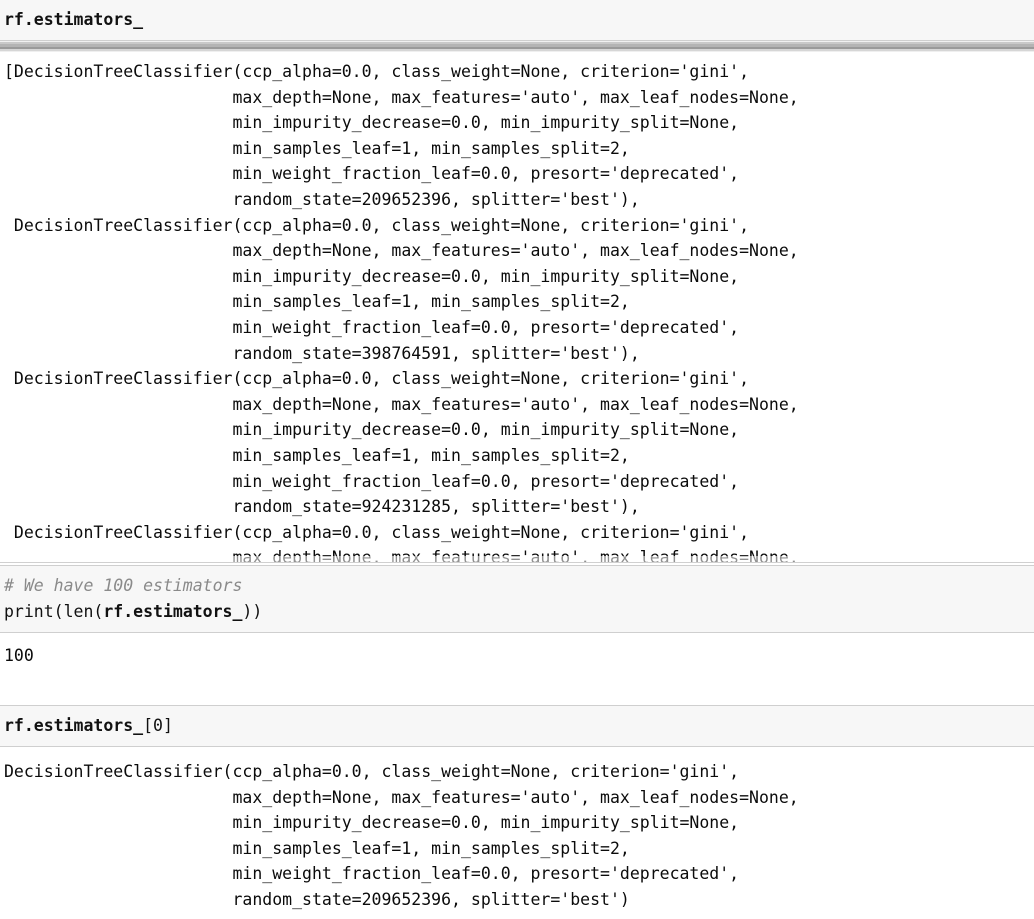 This screenshot has height=919, width=1034. What do you see at coordinates (517, 699) in the screenshot?
I see `cell-spacer` at bounding box center [517, 699].